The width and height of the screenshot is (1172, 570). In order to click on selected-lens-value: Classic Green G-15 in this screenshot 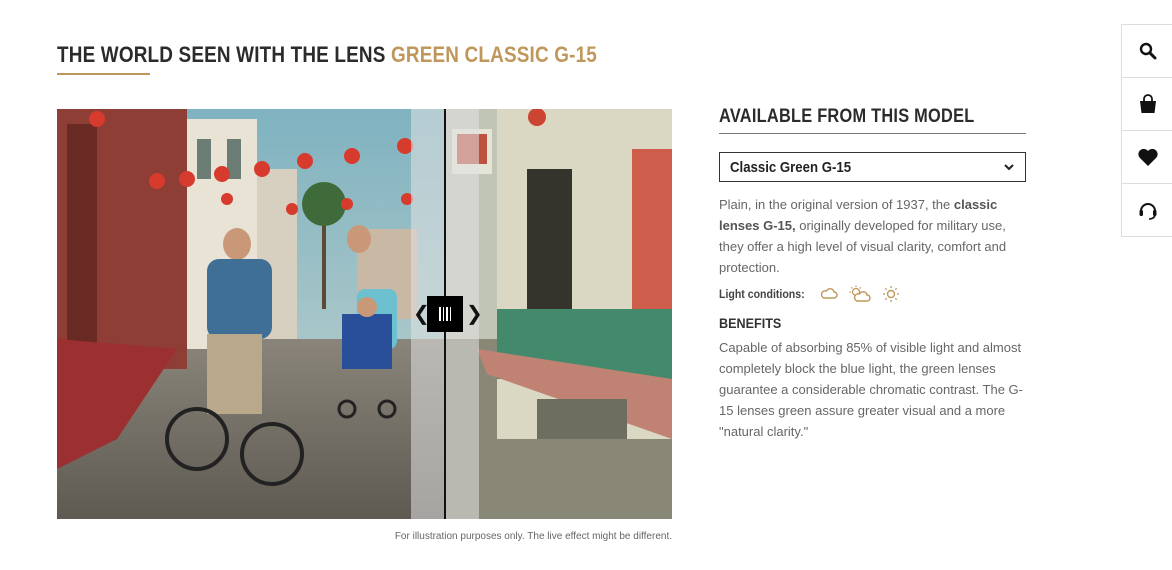, I will do `click(791, 167)`.